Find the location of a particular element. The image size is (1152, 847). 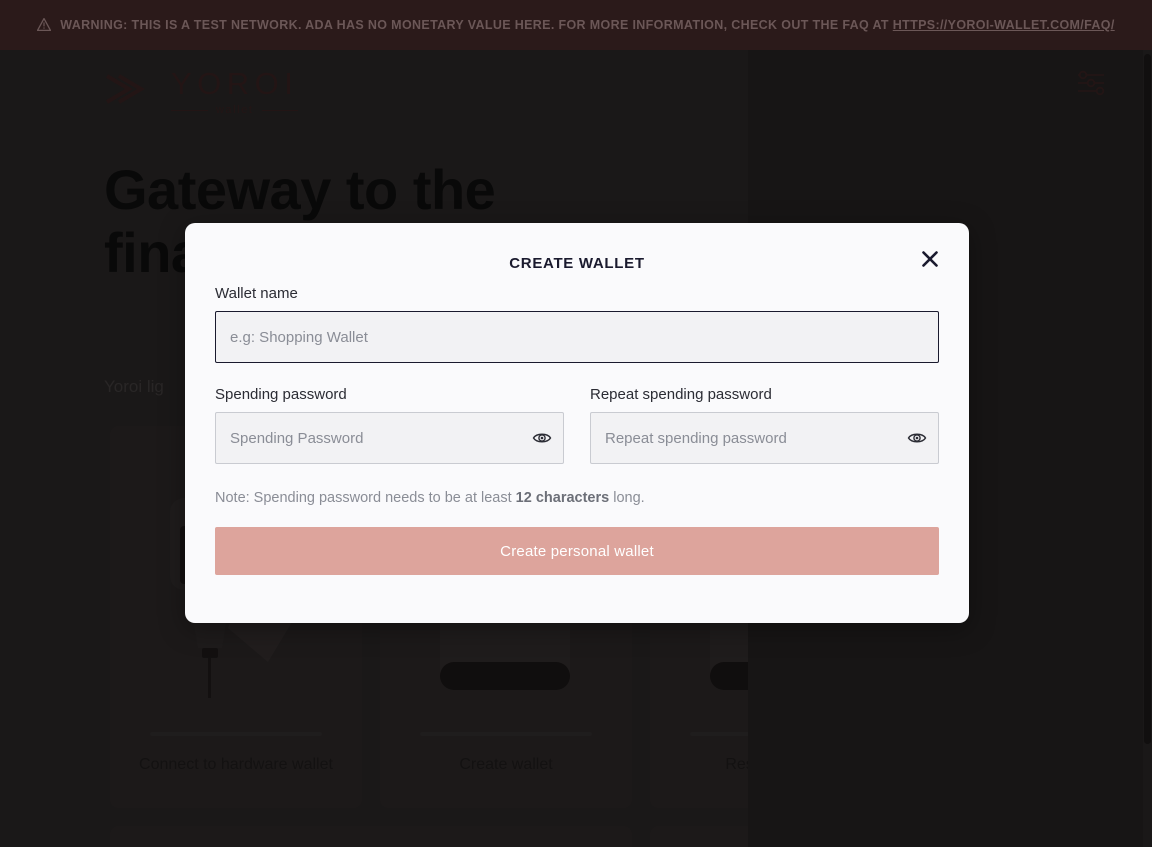

spending-password-label: Spending password is located at coordinates (281, 394).